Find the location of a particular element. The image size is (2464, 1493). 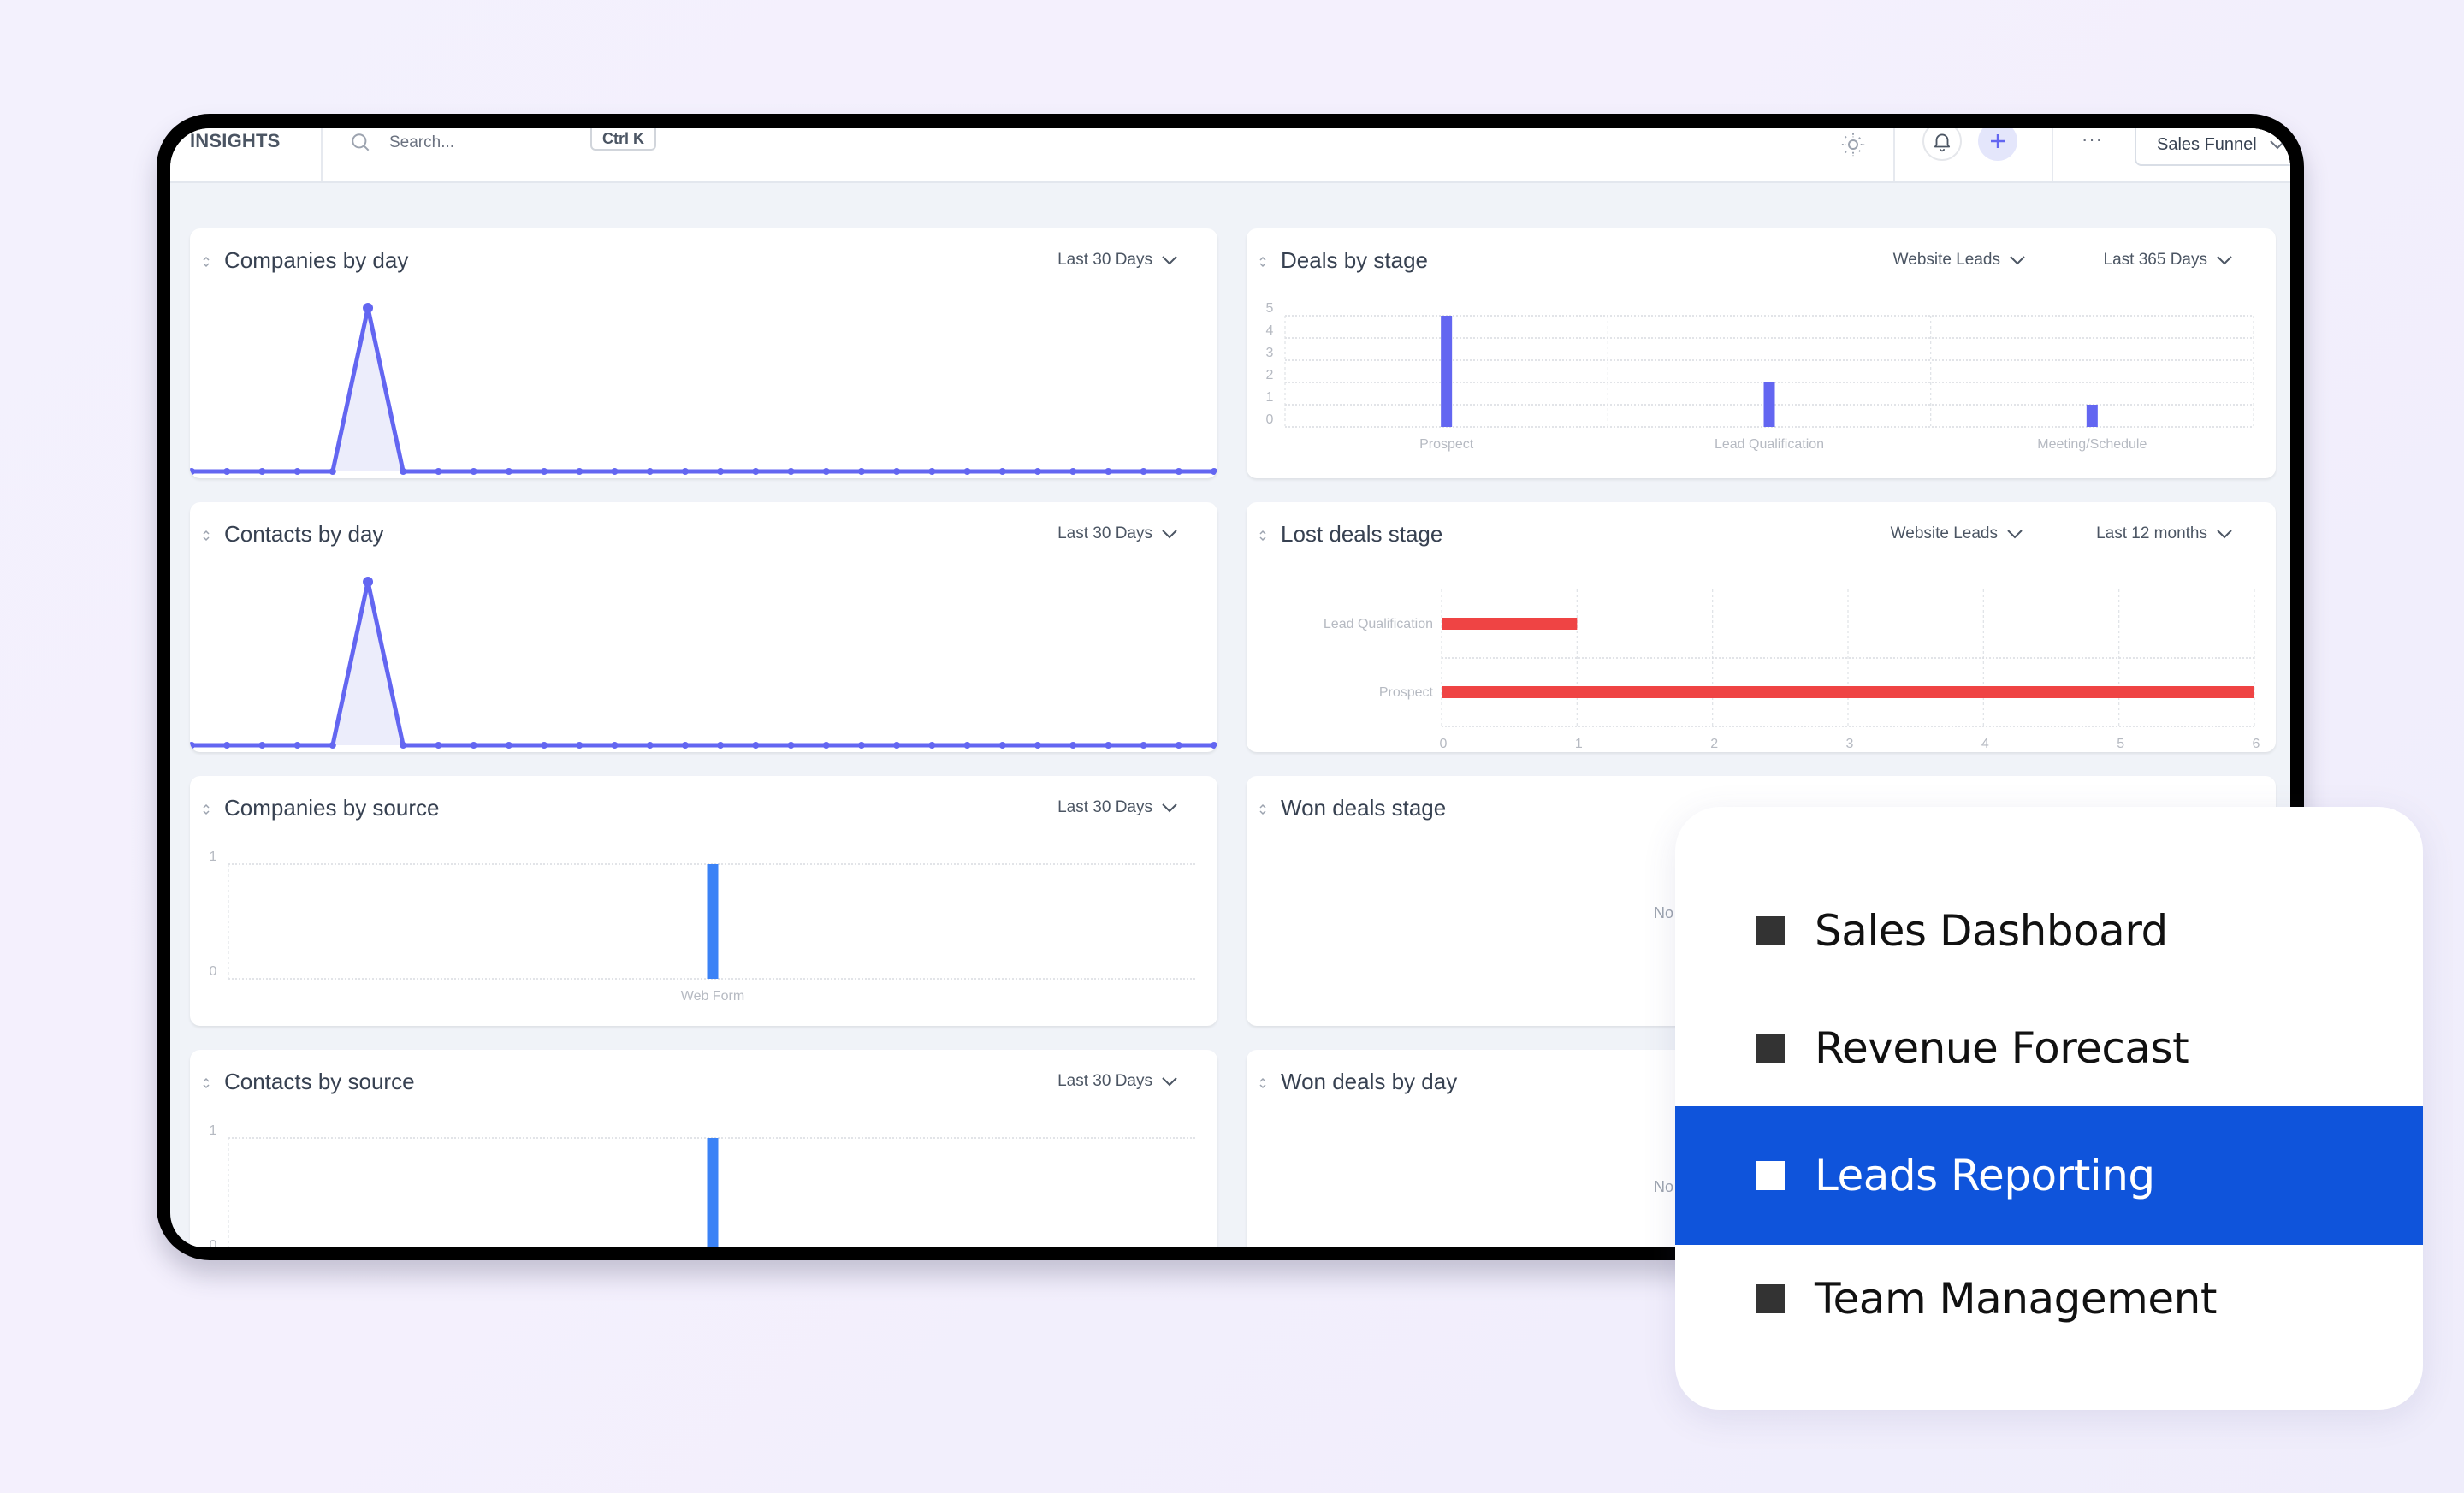

dashboard-select: Sales Funnel is located at coordinates (2212, 147).